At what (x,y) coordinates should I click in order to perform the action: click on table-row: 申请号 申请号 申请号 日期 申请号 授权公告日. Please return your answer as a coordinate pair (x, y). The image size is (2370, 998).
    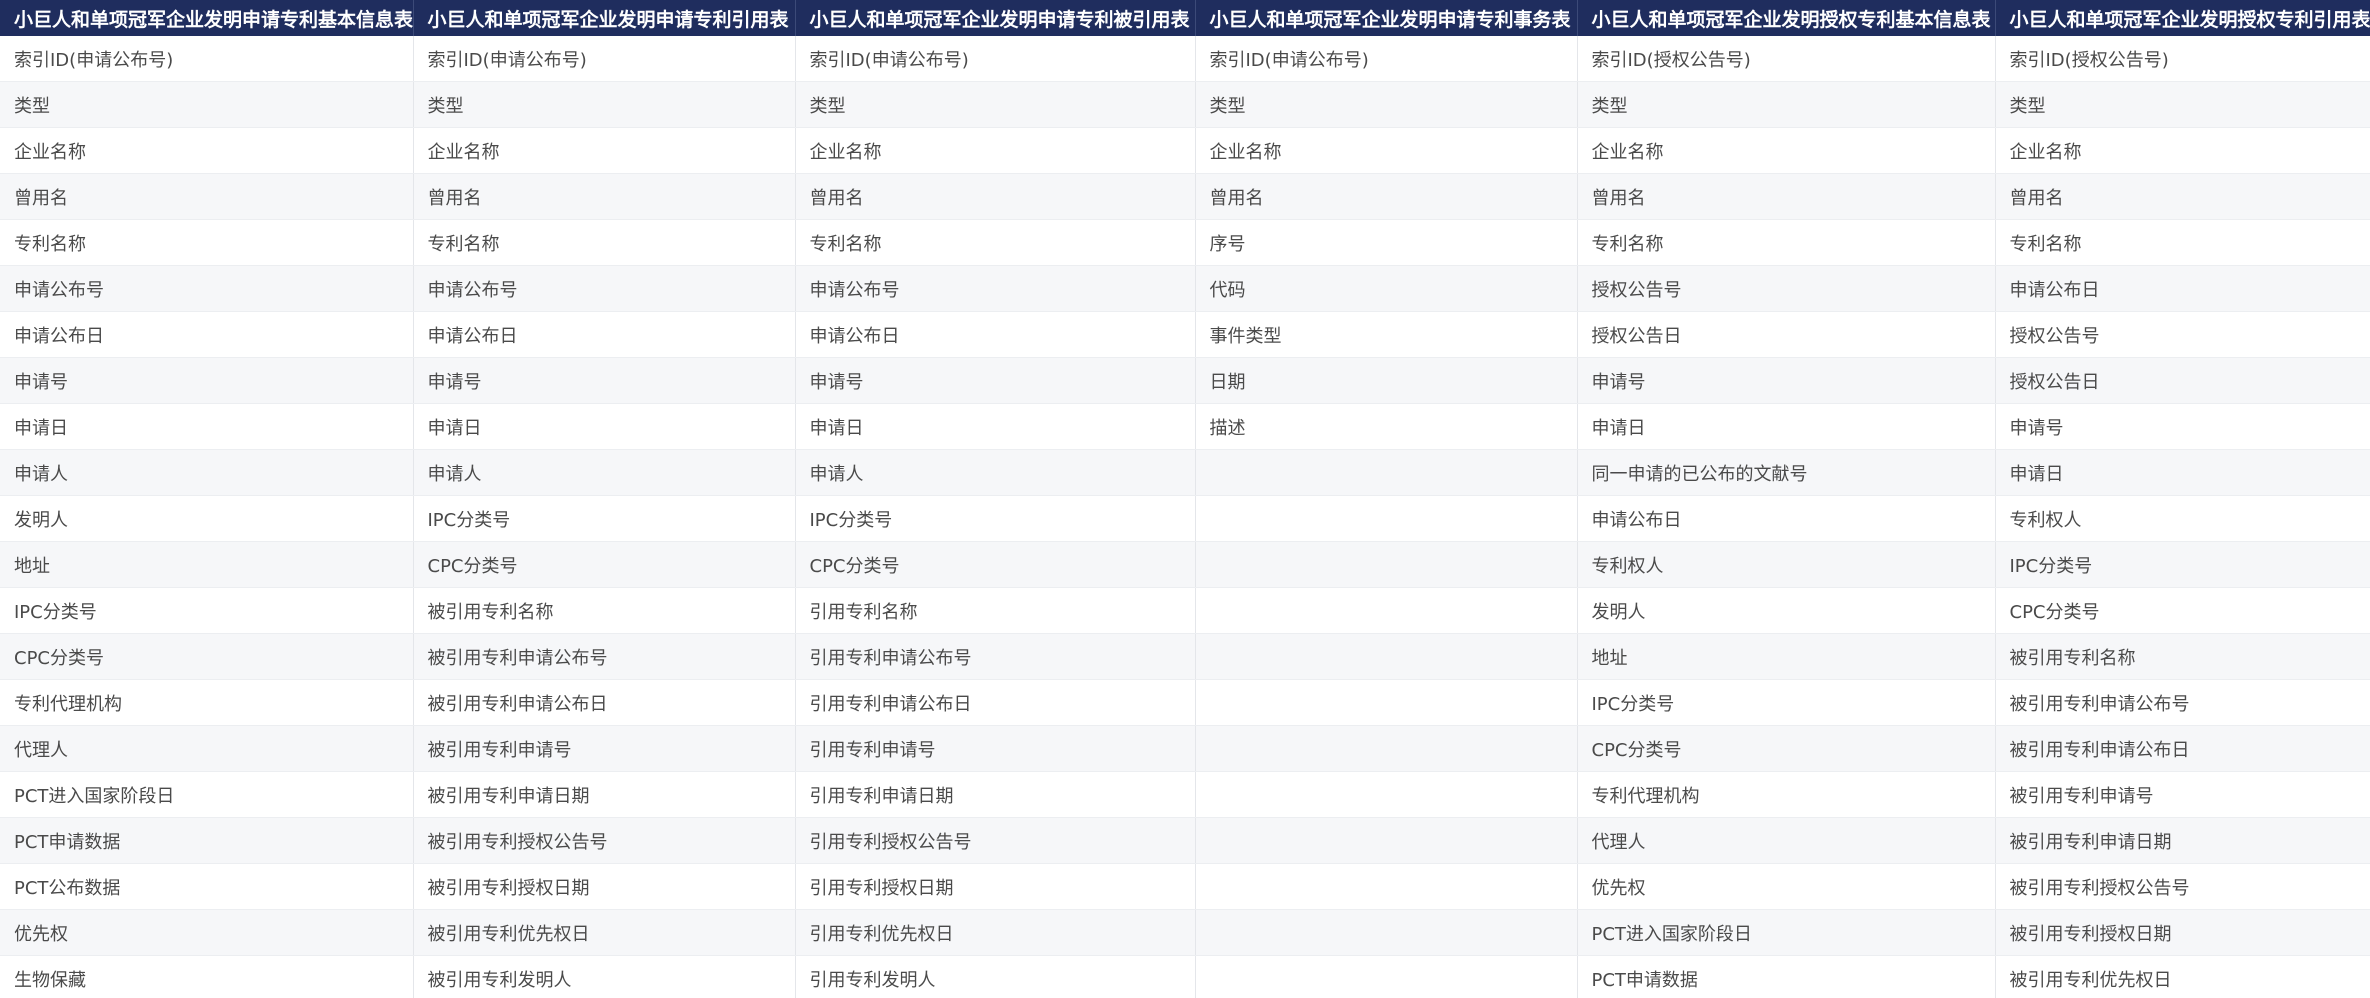
    Looking at the image, I should click on (1185, 380).